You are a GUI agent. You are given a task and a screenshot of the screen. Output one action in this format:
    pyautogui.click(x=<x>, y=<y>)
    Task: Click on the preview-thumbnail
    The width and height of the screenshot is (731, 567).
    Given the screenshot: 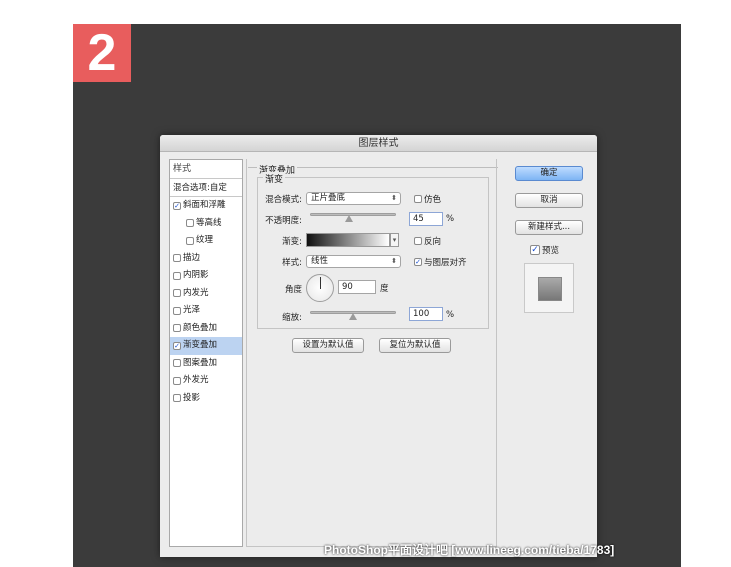 What is the action you would take?
    pyautogui.click(x=549, y=288)
    